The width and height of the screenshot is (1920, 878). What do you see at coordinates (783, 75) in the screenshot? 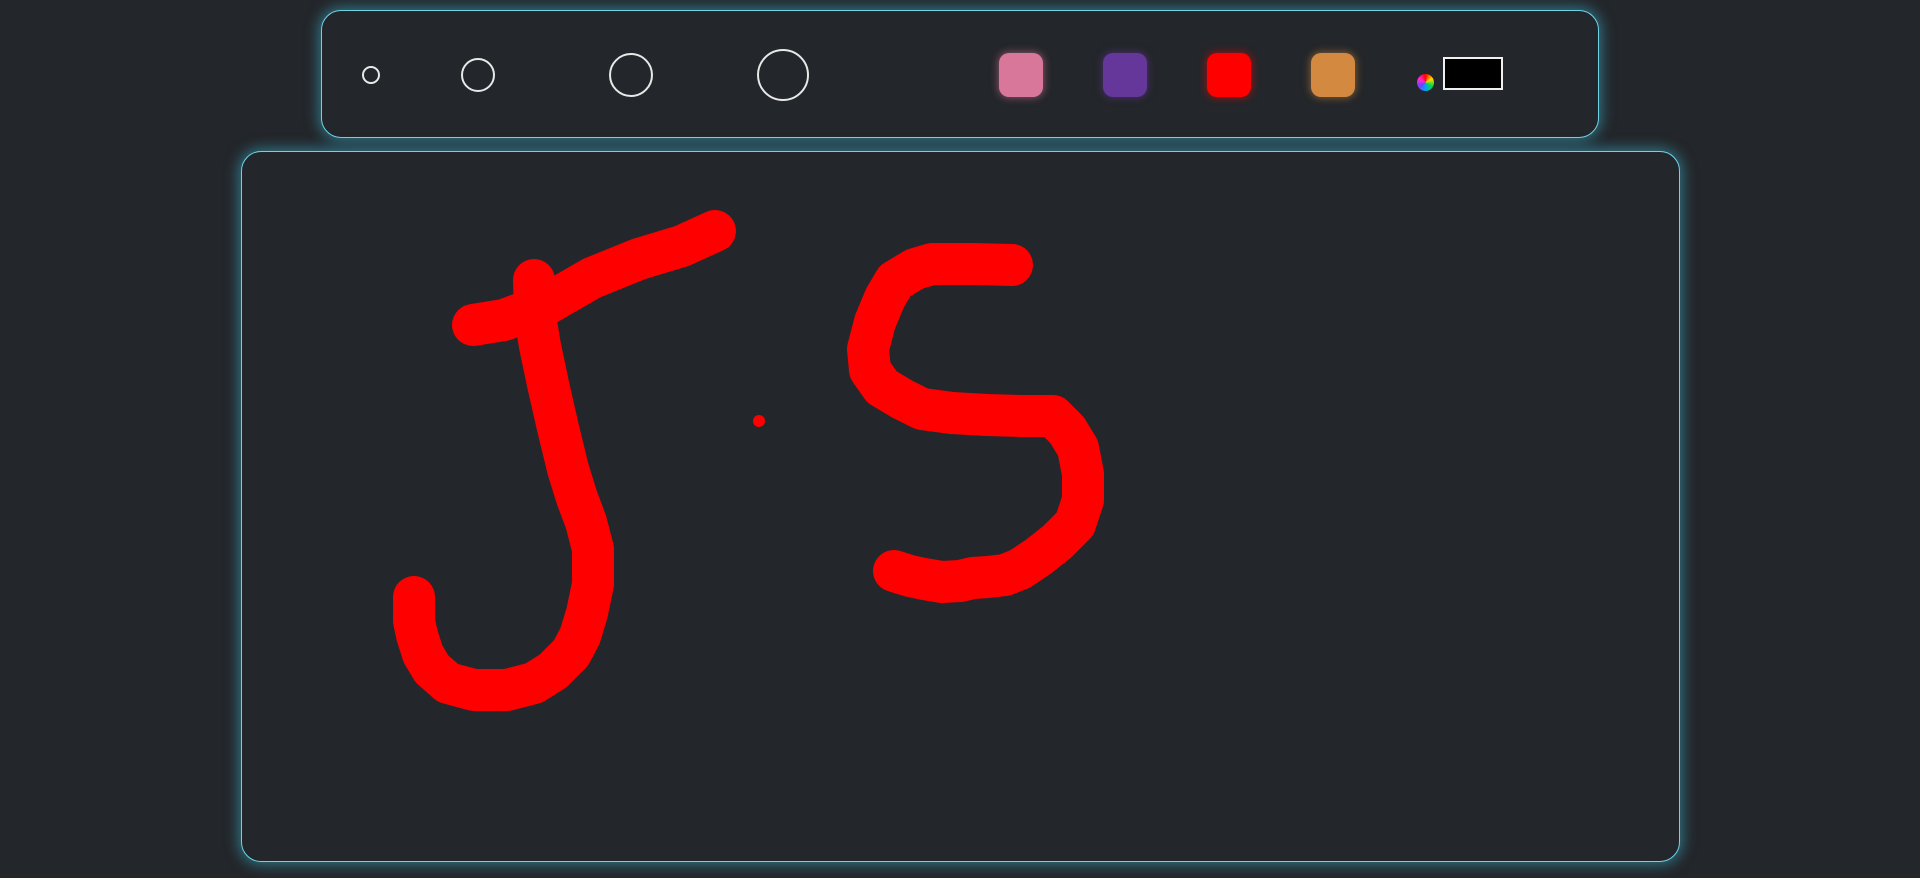
I see `brush-size-xlarge-button` at bounding box center [783, 75].